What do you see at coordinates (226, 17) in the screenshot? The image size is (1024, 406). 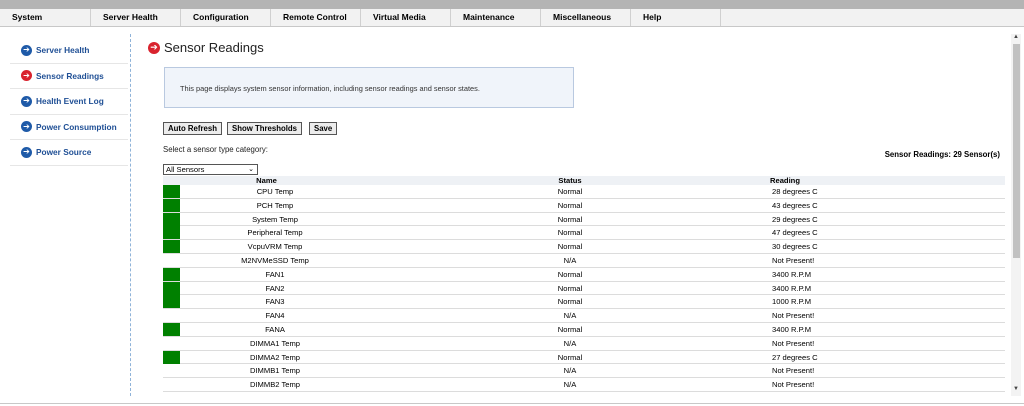 I see `menu-configuration: Configuration` at bounding box center [226, 17].